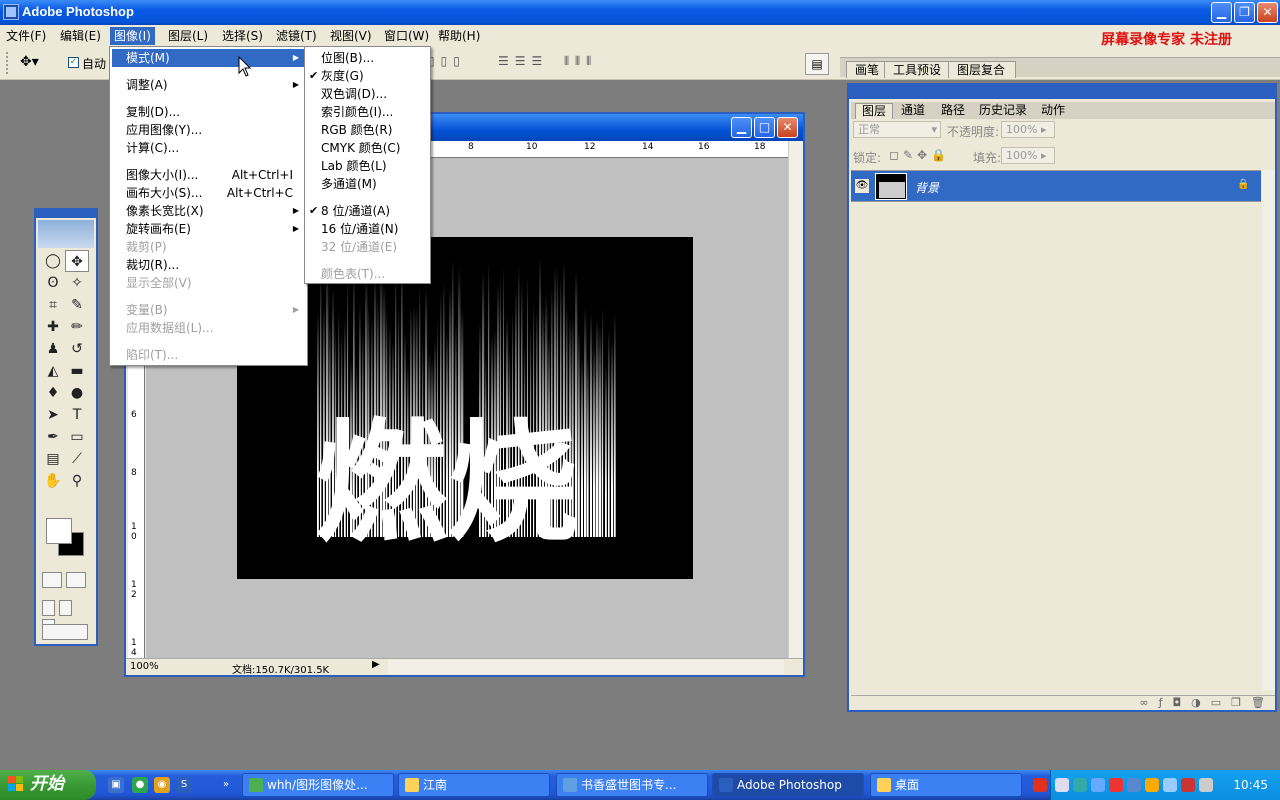  Describe the element at coordinates (367, 76) in the screenshot. I see `mode-grayscale: ✔ 灰度(G)` at that location.